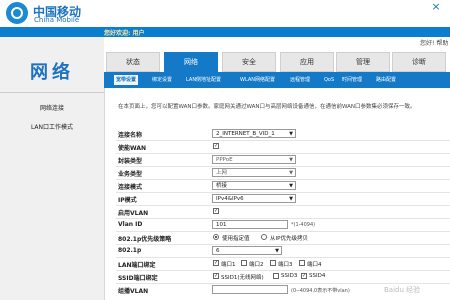 This screenshot has width=450, height=300. What do you see at coordinates (218, 251) in the screenshot?
I see `p8021-value: 6` at bounding box center [218, 251].